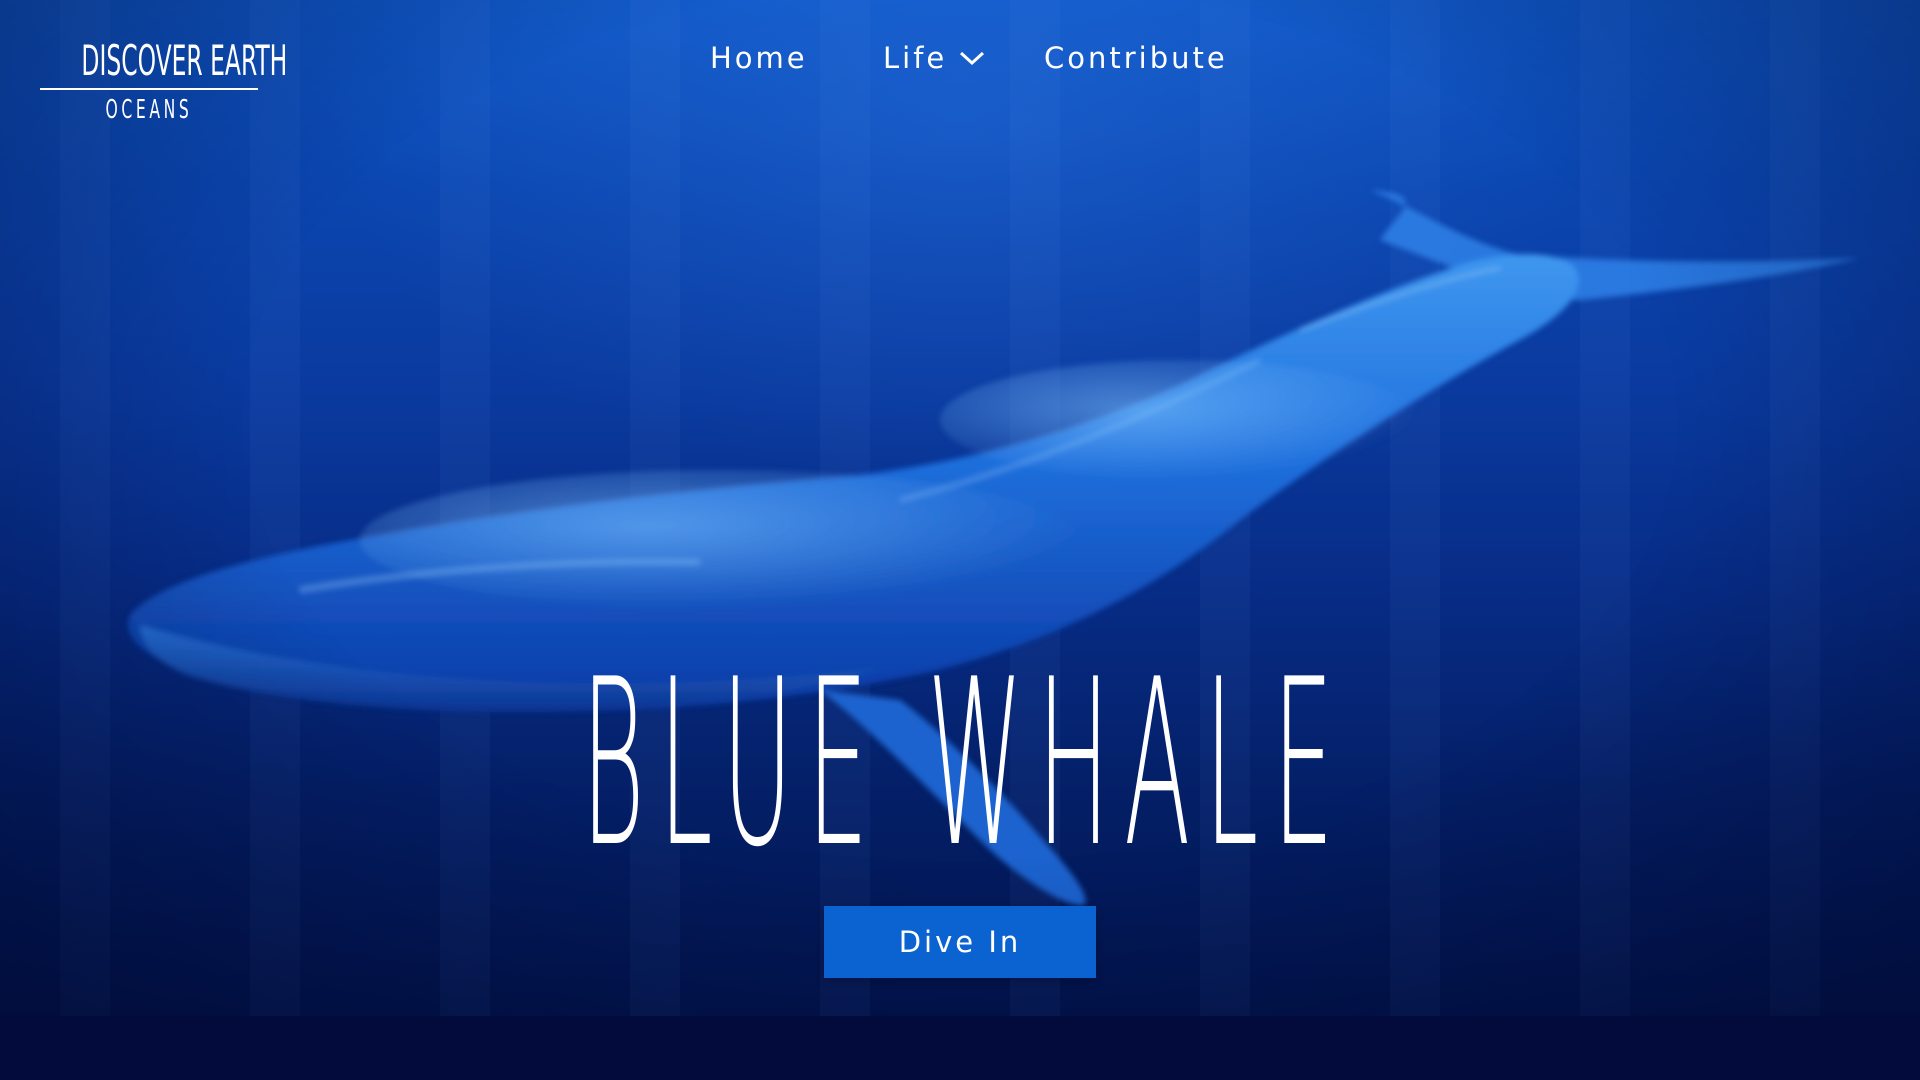 The image size is (1920, 1080). Describe the element at coordinates (960, 942) in the screenshot. I see `dive-in-button: Dive In` at that location.